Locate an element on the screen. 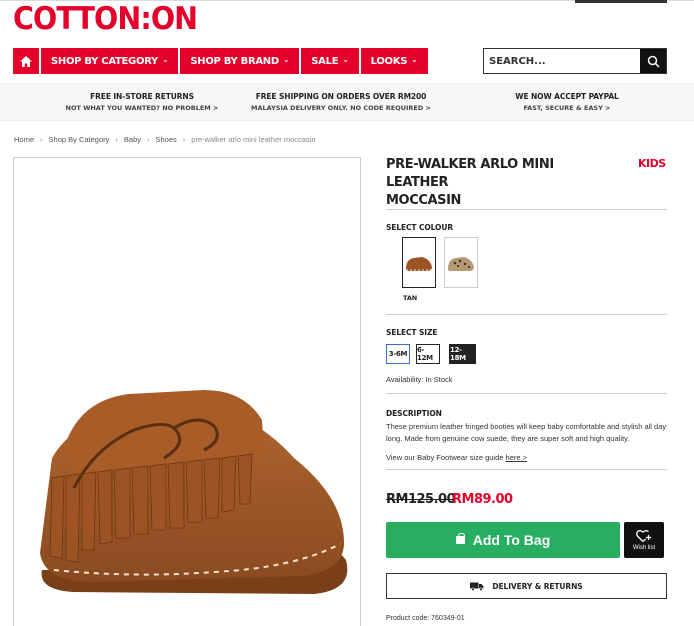  breadcrumb-baby: Baby is located at coordinates (132, 139).